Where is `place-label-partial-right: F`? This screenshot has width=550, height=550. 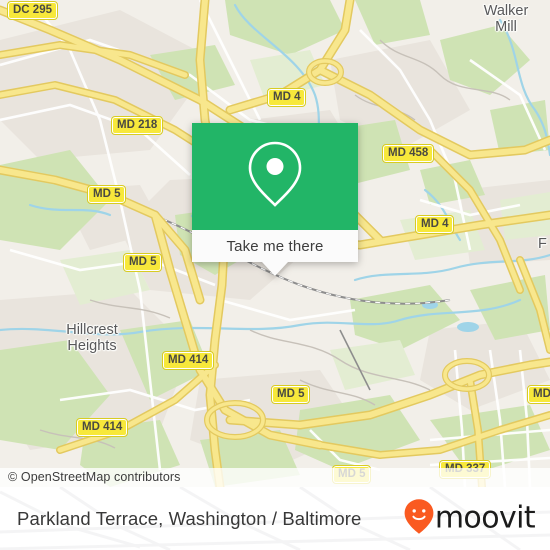 place-label-partial-right: F is located at coordinates (542, 244).